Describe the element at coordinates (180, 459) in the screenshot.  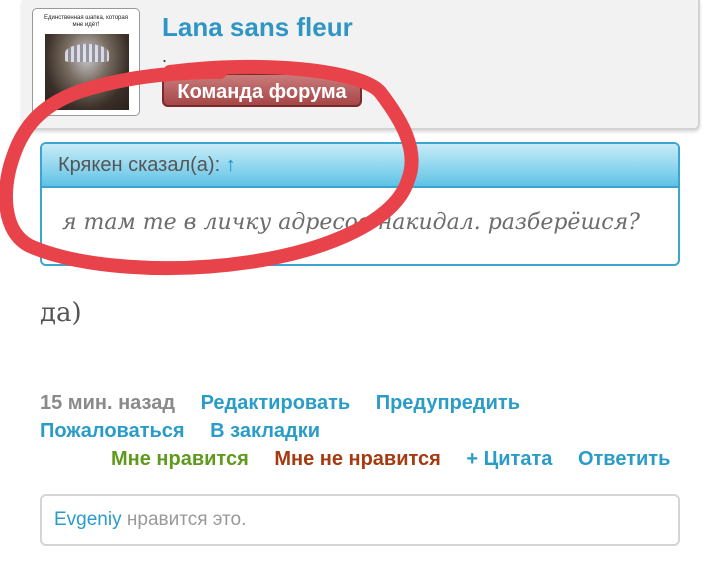
I see `like-button: Мне нравится` at that location.